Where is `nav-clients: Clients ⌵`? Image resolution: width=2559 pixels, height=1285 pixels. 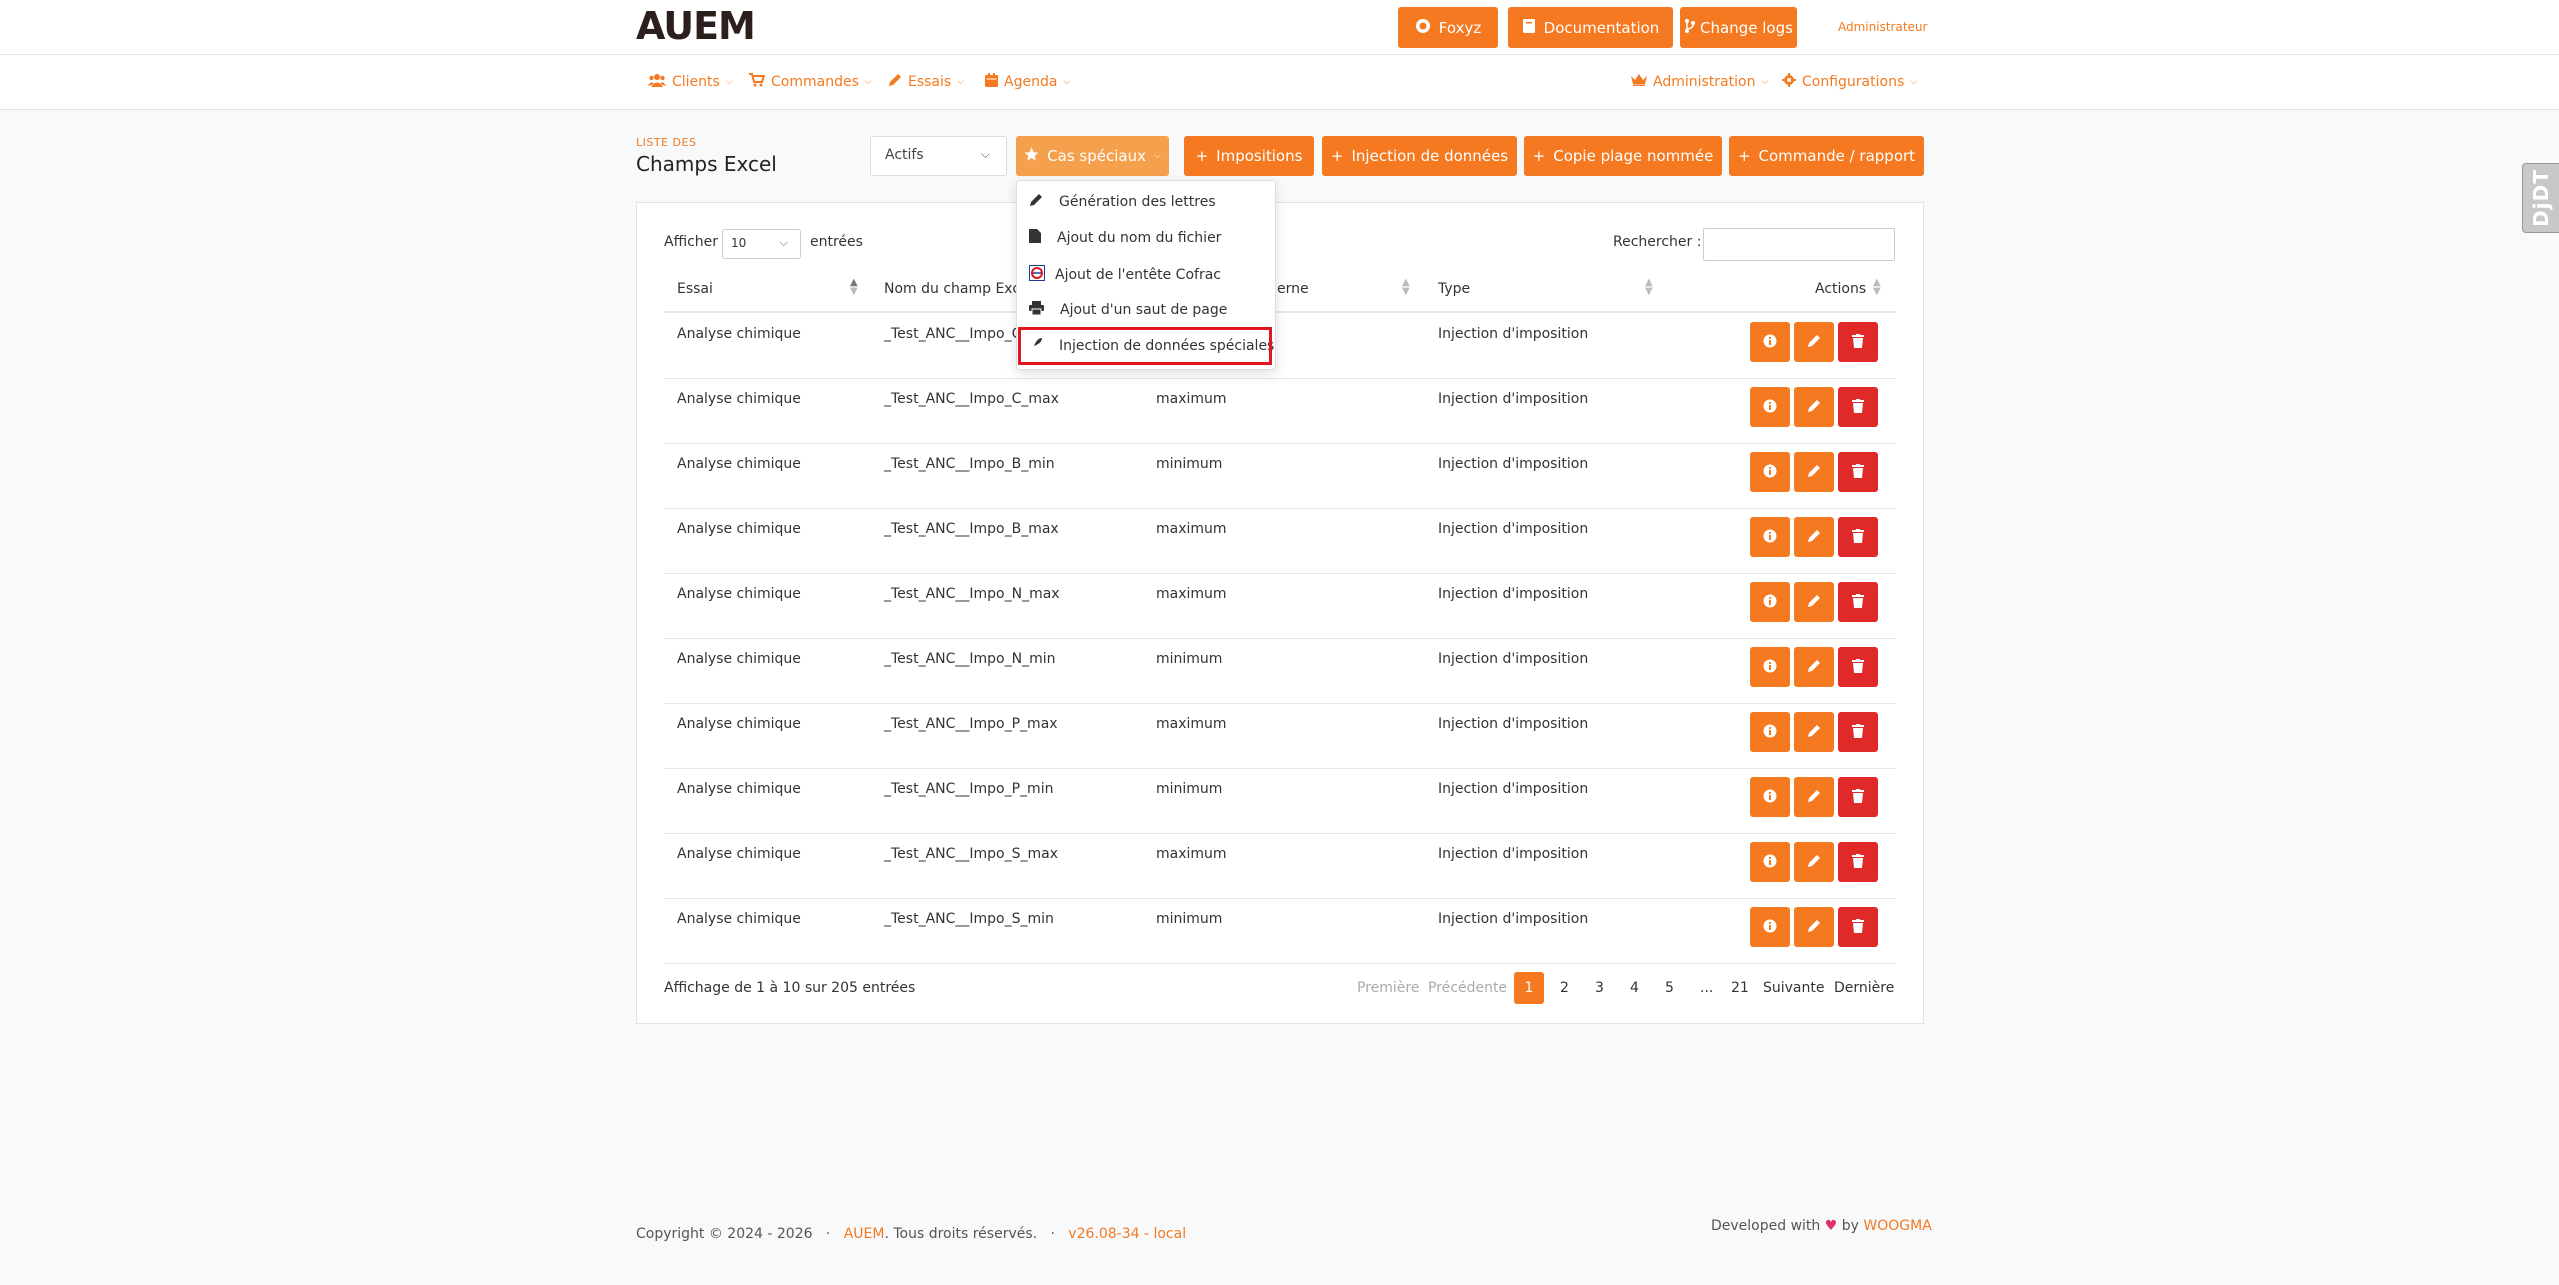
nav-clients: Clients ⌵ is located at coordinates (690, 82).